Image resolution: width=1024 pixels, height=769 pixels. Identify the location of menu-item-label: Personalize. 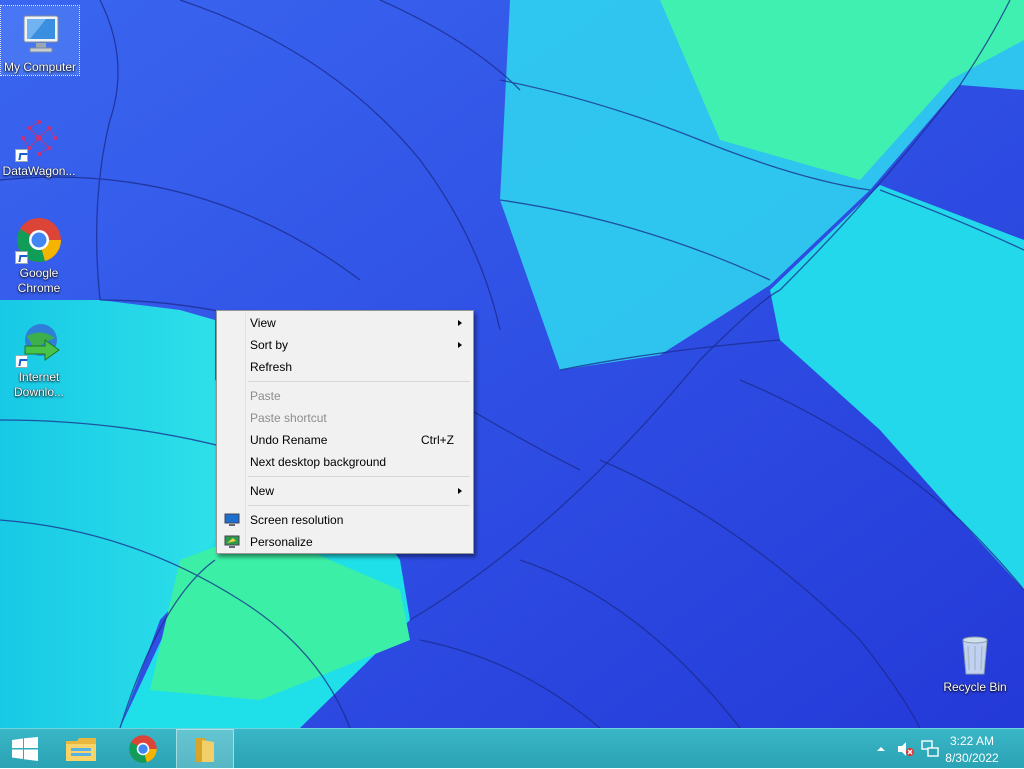
(281, 542).